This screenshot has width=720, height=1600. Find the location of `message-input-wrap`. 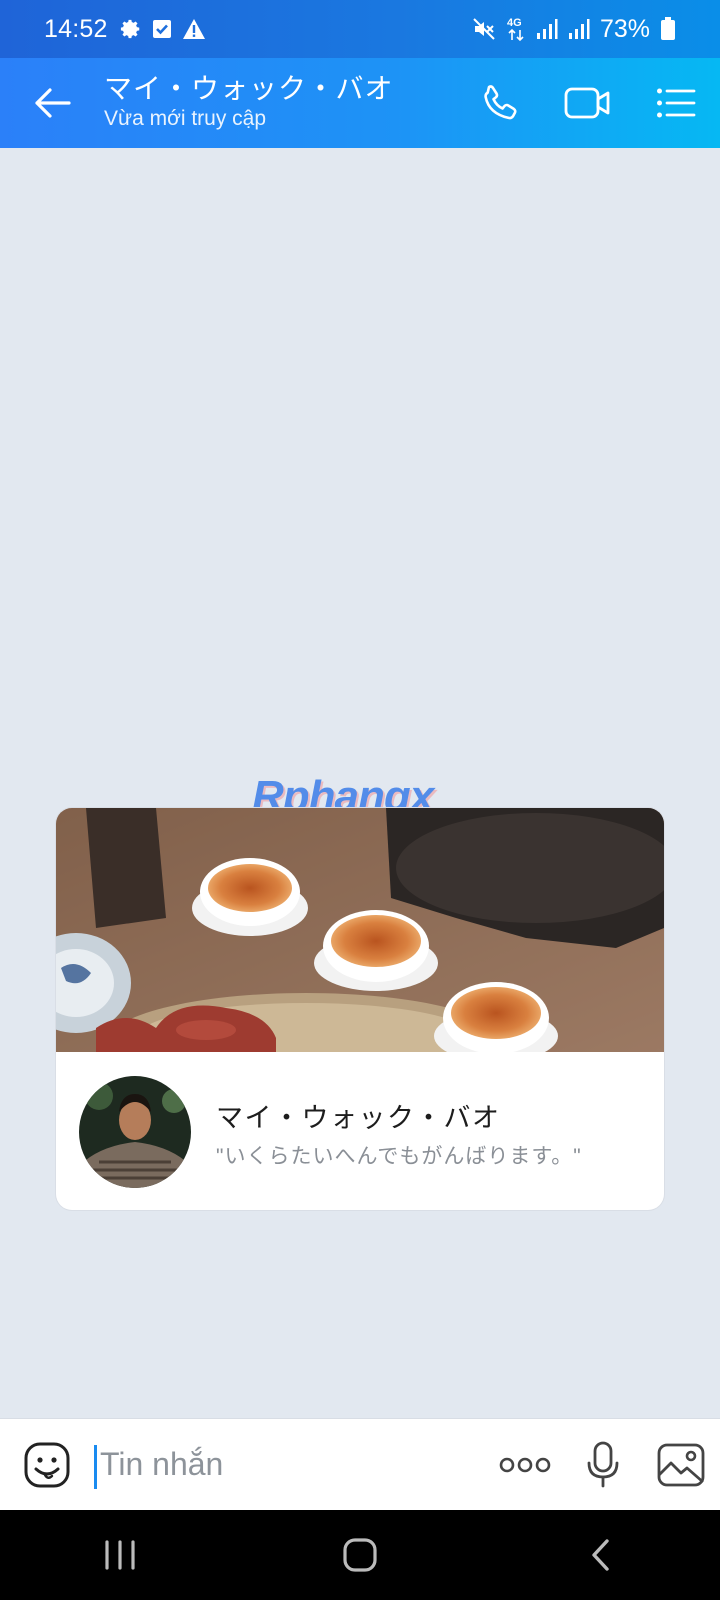

message-input-wrap is located at coordinates (290, 1465).